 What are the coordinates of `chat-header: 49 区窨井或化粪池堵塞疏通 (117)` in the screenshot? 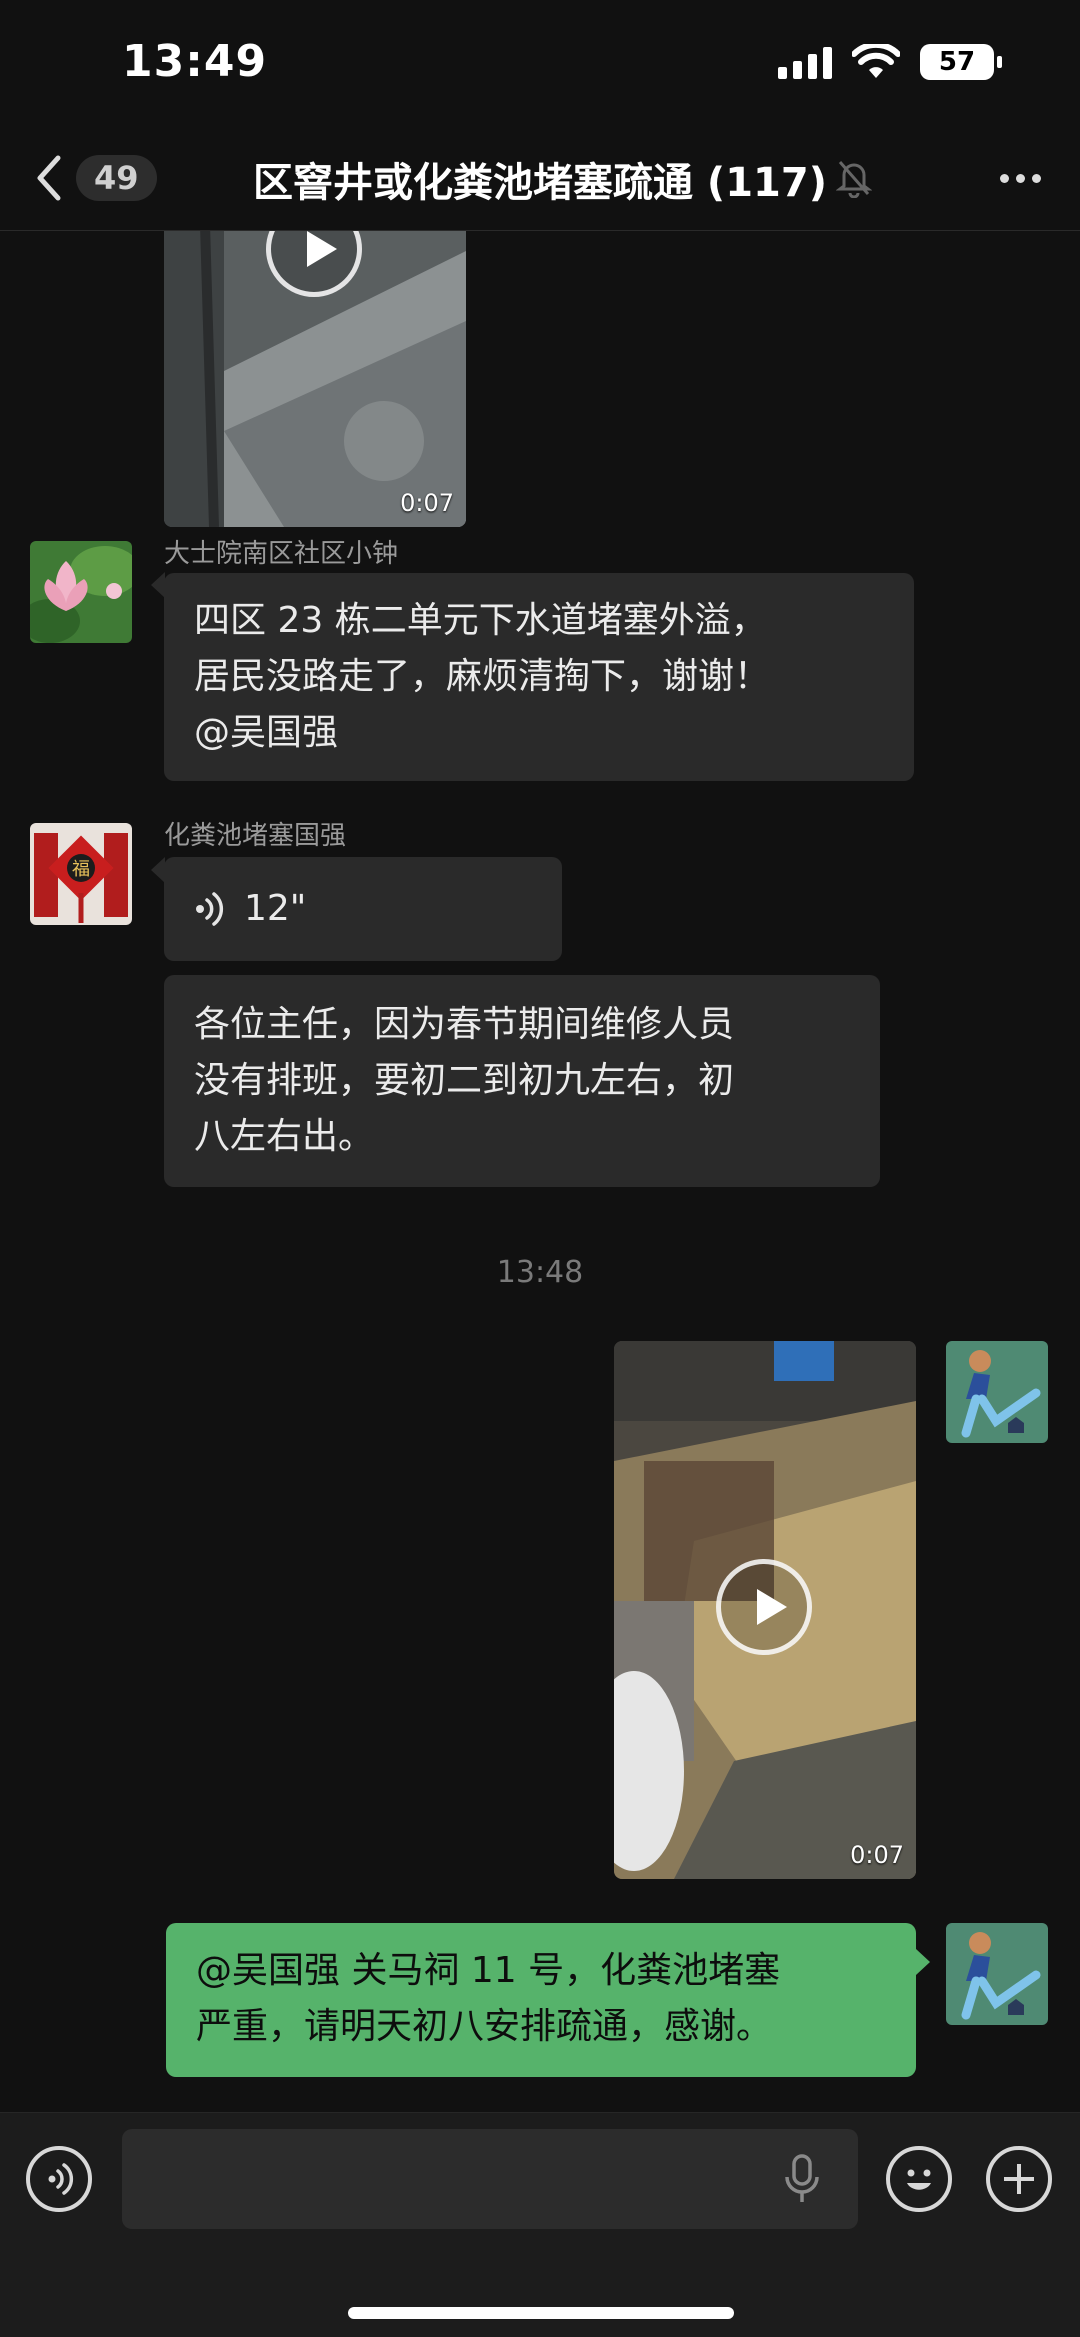 It's located at (540, 180).